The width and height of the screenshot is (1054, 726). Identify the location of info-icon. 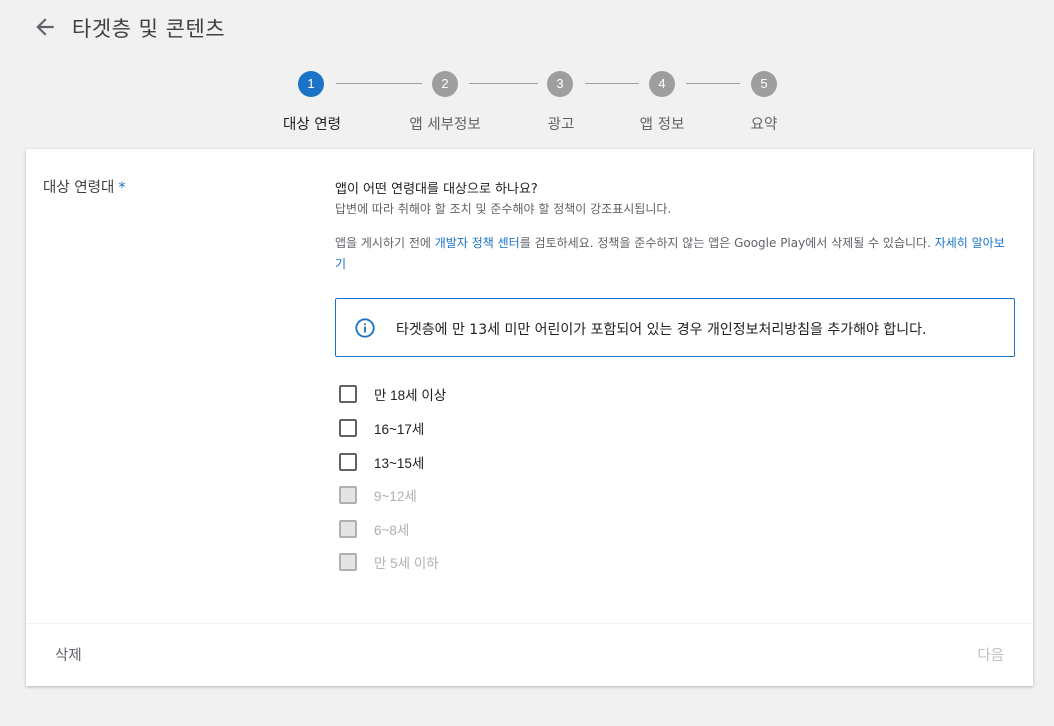
(365, 328).